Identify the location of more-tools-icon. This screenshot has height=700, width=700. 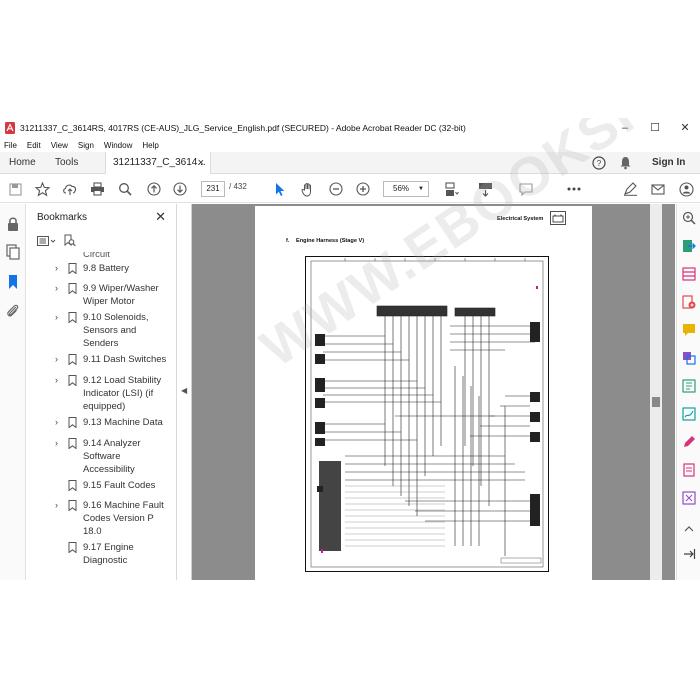
(689, 498).